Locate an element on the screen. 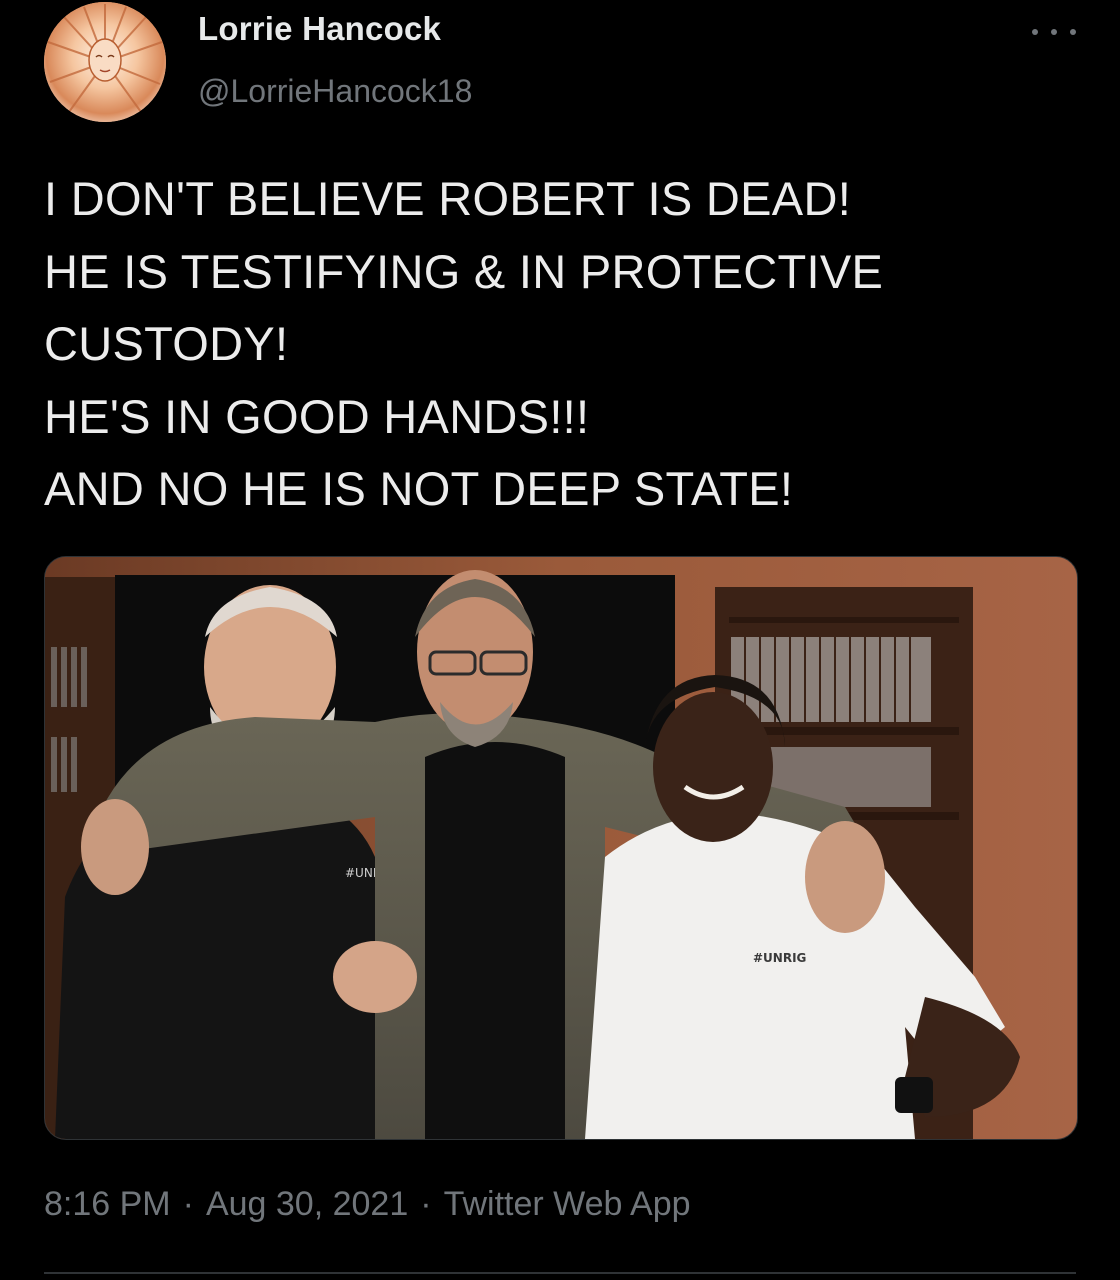 This screenshot has height=1280, width=1120. shirt-logo-right: #UNRIG is located at coordinates (779, 958).